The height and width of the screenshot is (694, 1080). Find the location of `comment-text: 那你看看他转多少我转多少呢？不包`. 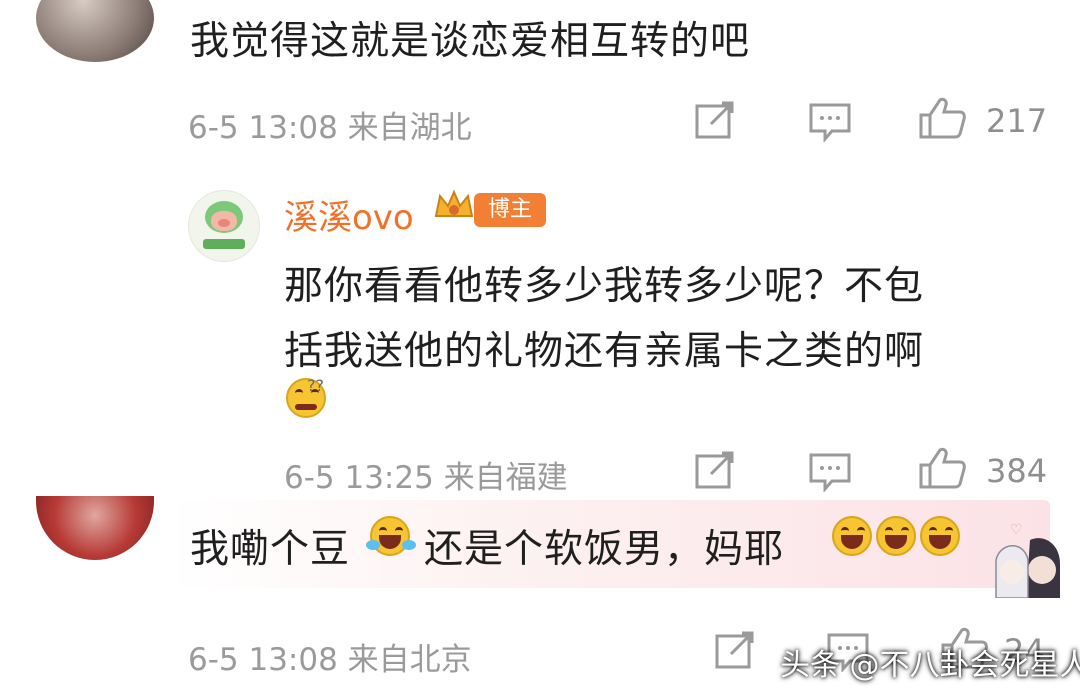

comment-text: 那你看看他转多少我转多少呢？不包 is located at coordinates (604, 286).